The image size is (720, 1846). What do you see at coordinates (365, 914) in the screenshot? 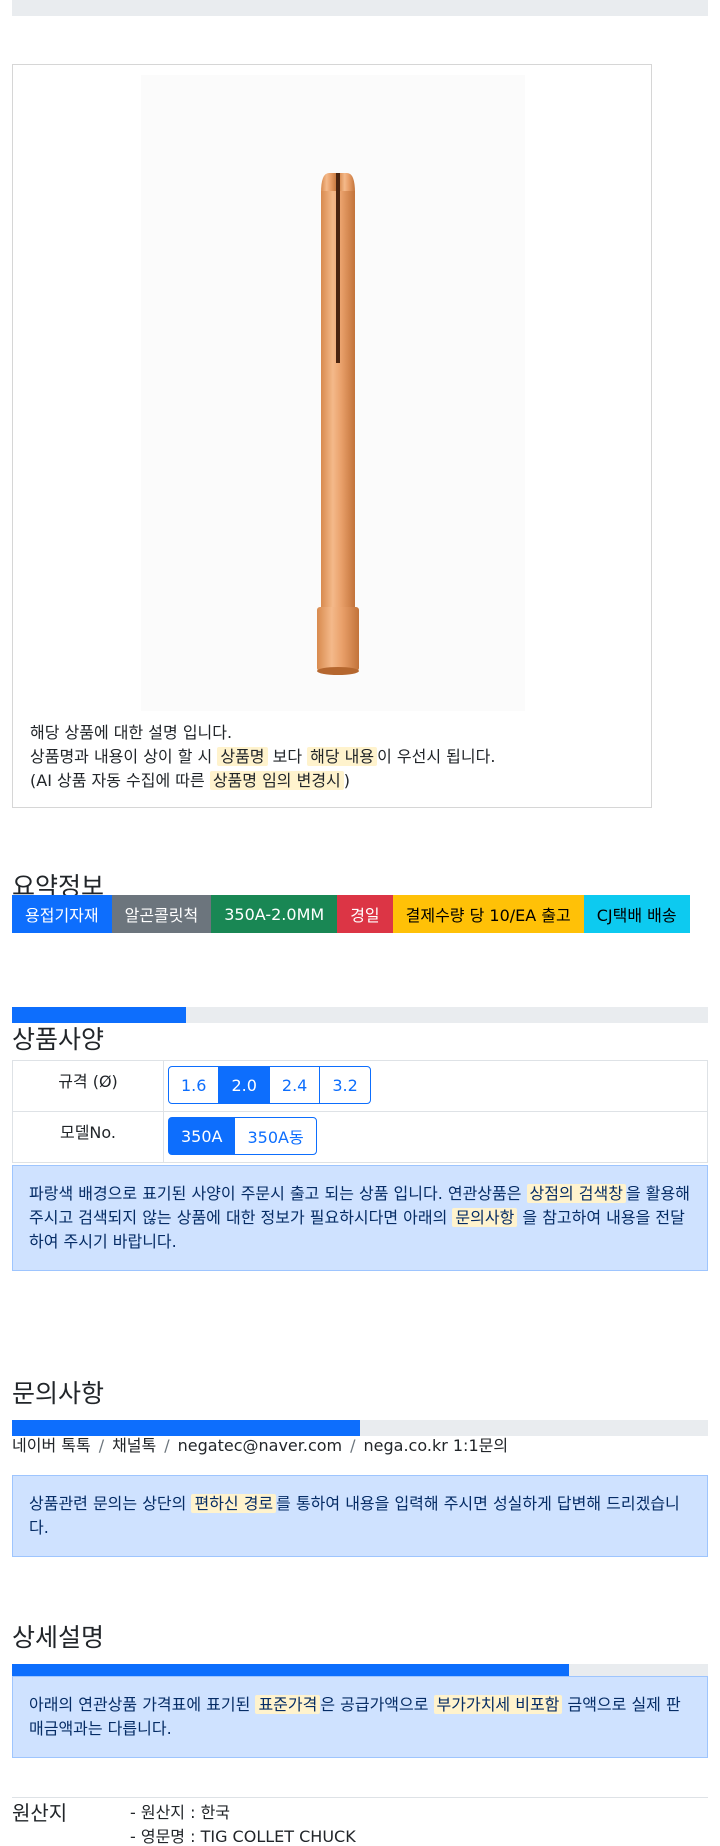
I see `badge-brand: 경일` at bounding box center [365, 914].